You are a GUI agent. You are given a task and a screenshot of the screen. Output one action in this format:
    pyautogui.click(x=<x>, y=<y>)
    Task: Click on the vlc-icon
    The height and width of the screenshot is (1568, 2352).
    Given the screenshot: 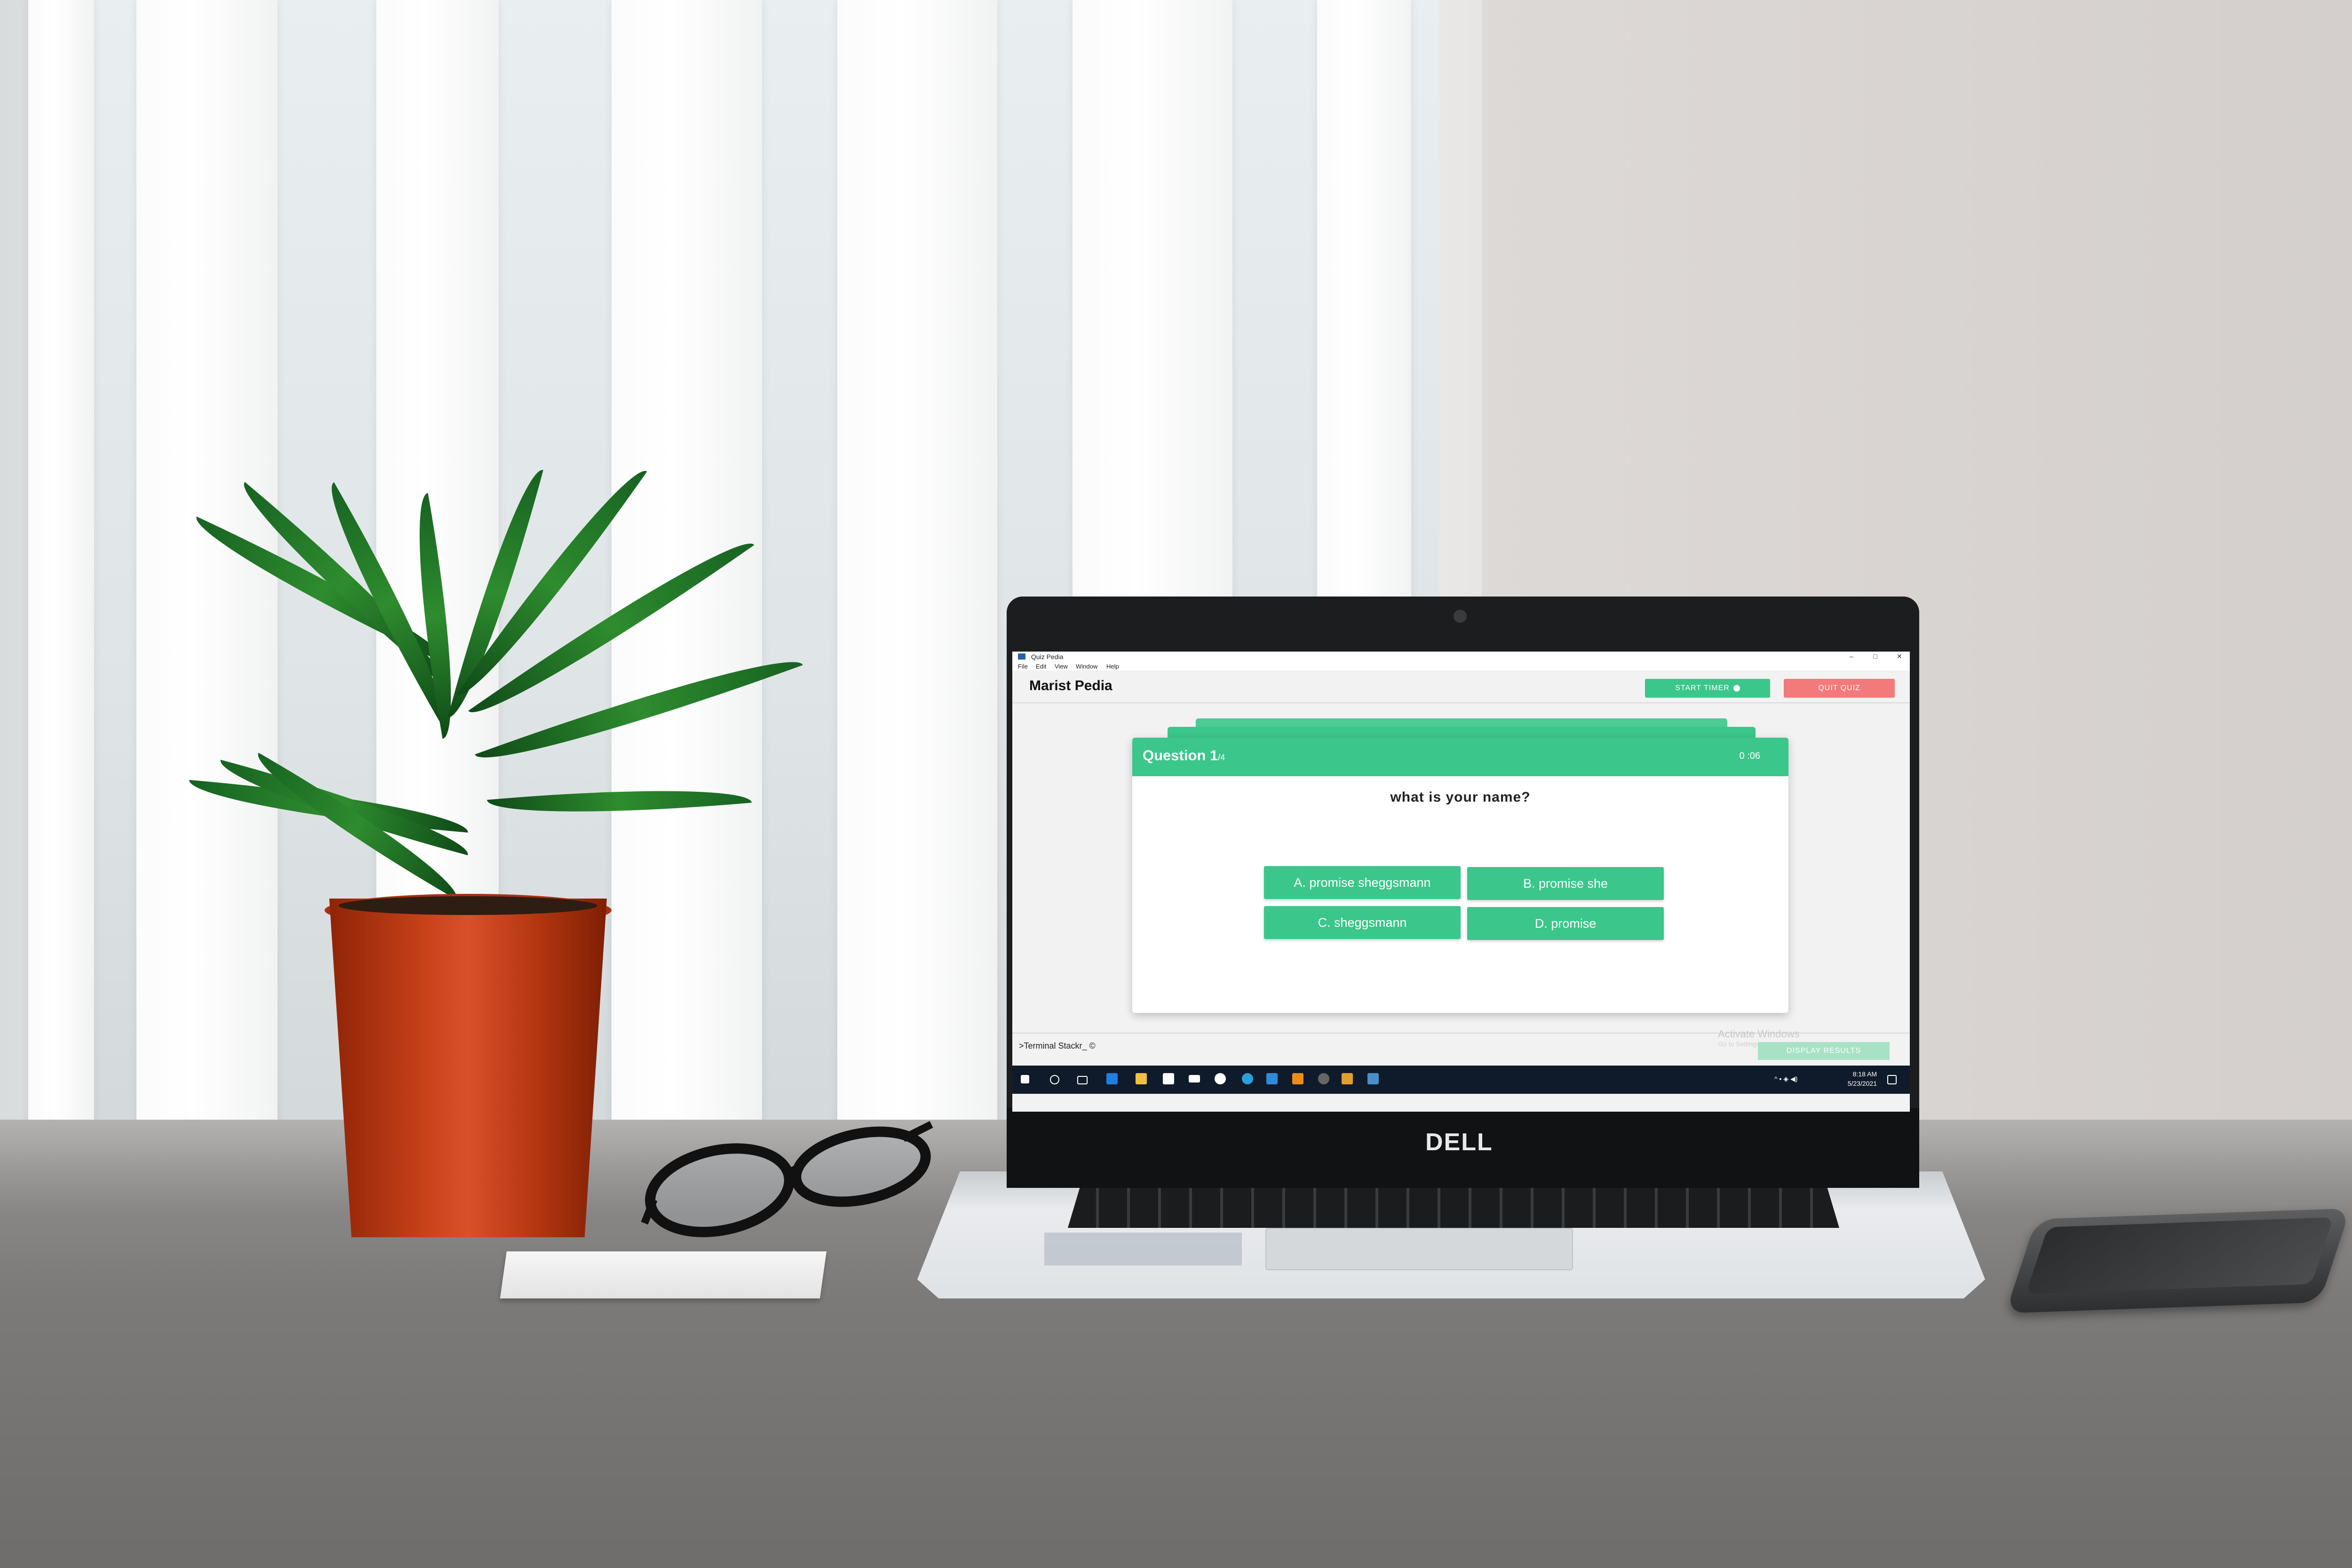 What is the action you would take?
    pyautogui.click(x=1297, y=1078)
    